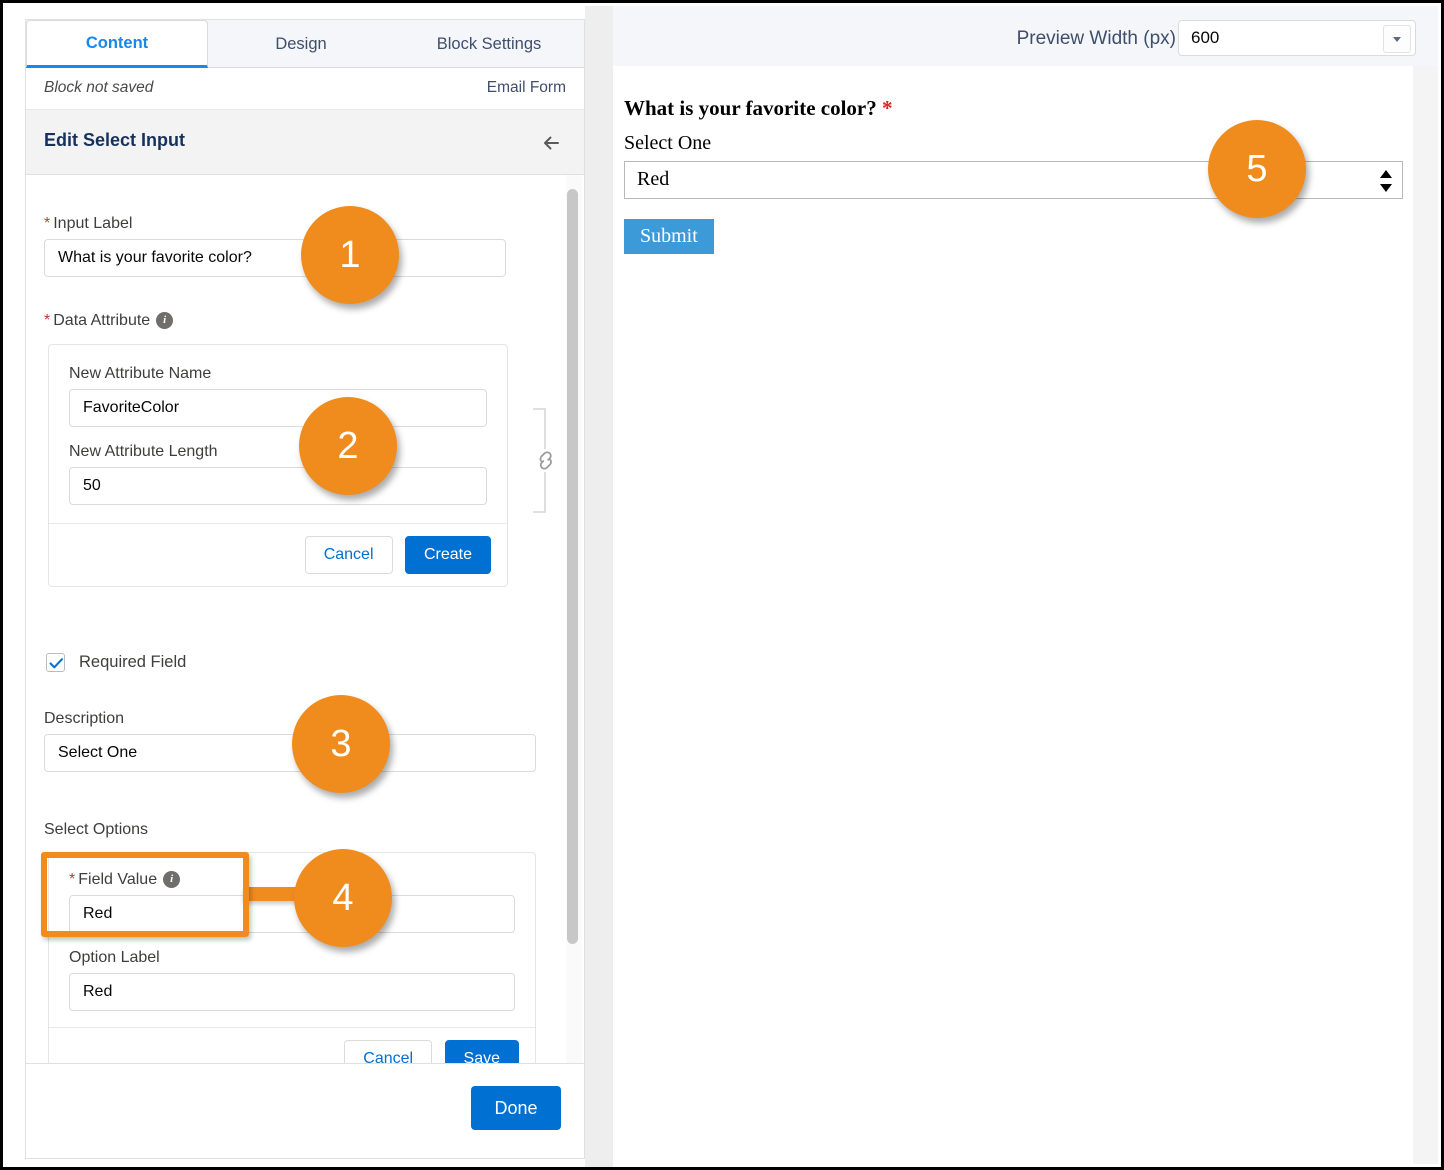  What do you see at coordinates (1397, 39) in the screenshot?
I see `chevron-down-icon` at bounding box center [1397, 39].